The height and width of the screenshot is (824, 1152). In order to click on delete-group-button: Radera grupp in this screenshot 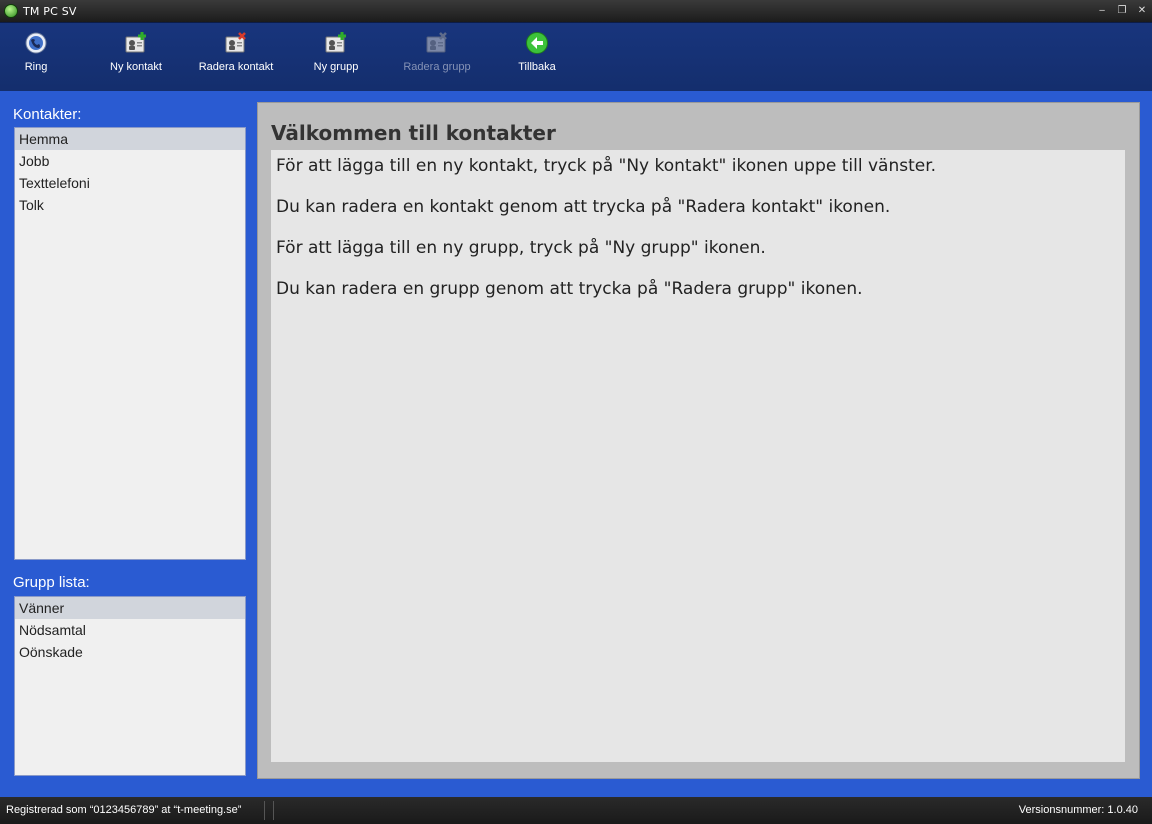, I will do `click(437, 54)`.